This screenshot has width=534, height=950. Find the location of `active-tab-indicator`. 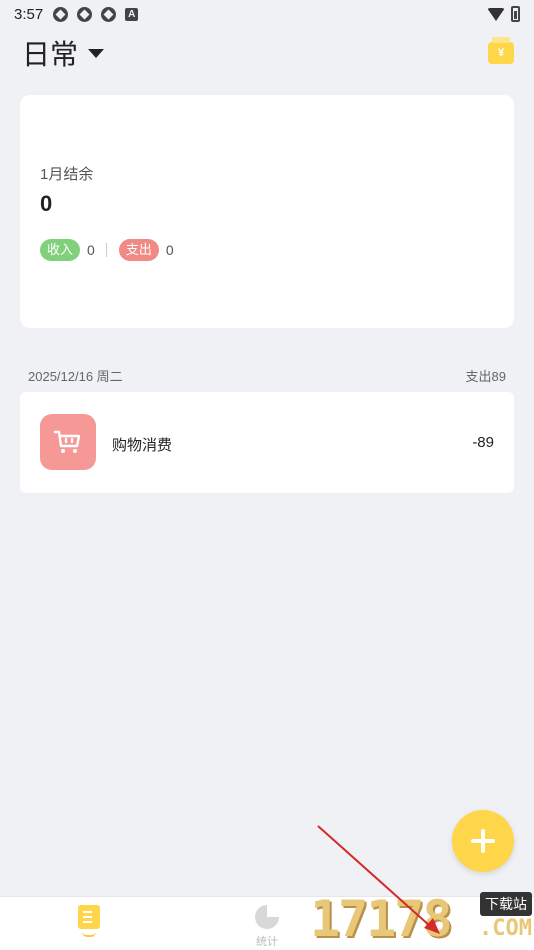

active-tab-indicator is located at coordinates (89, 934).